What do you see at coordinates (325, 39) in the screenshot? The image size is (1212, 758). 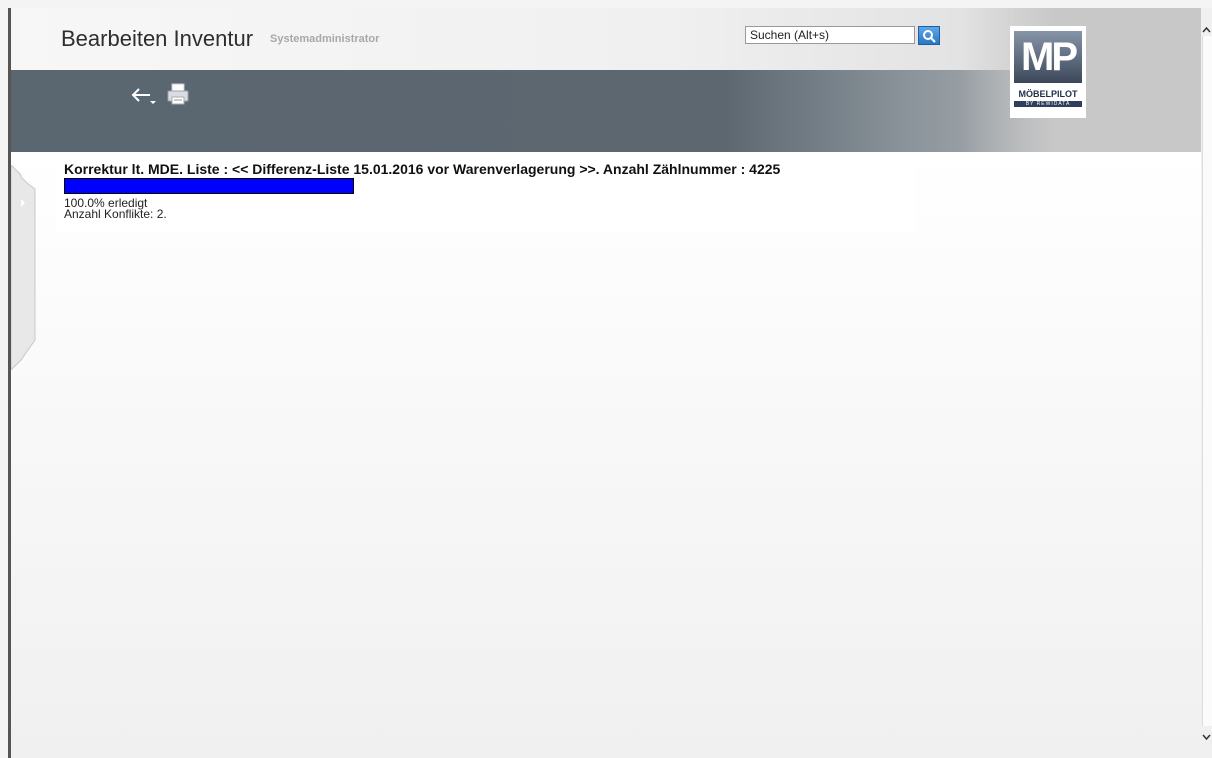 I see `user-name: Systemadministrator` at bounding box center [325, 39].